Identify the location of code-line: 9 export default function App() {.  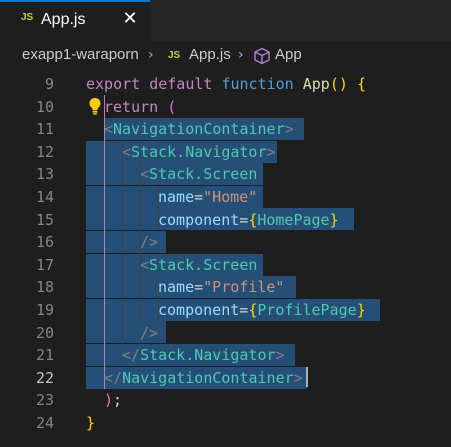
(225, 83).